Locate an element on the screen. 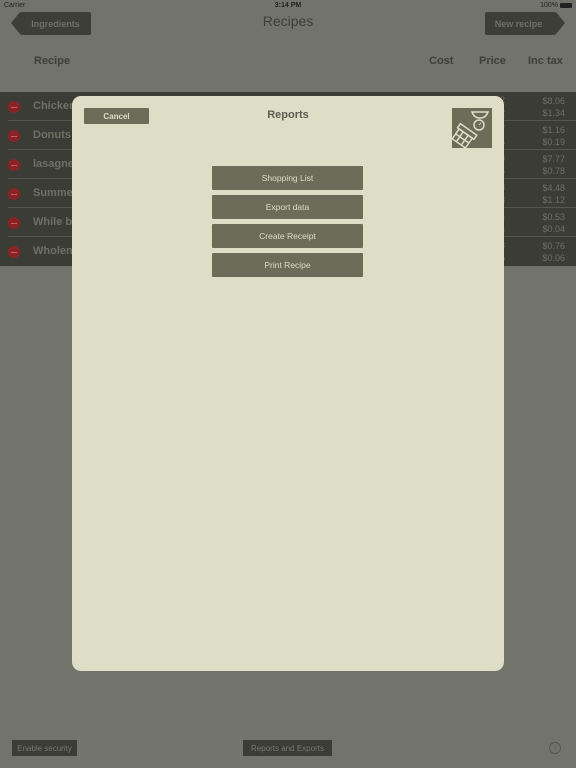 This screenshot has height=768, width=576. new-recipe-button: New recipe is located at coordinates (525, 23).